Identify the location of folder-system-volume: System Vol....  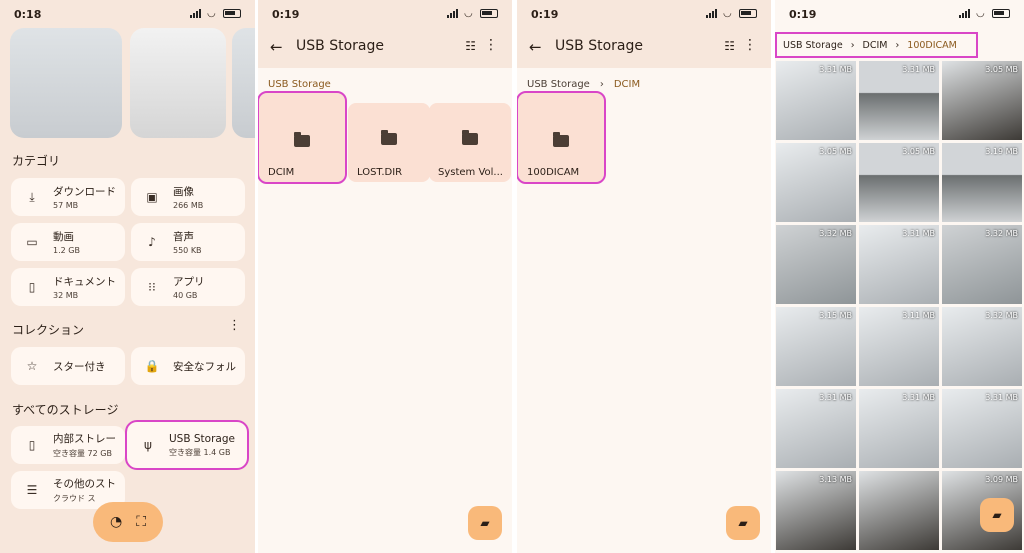
(470, 142).